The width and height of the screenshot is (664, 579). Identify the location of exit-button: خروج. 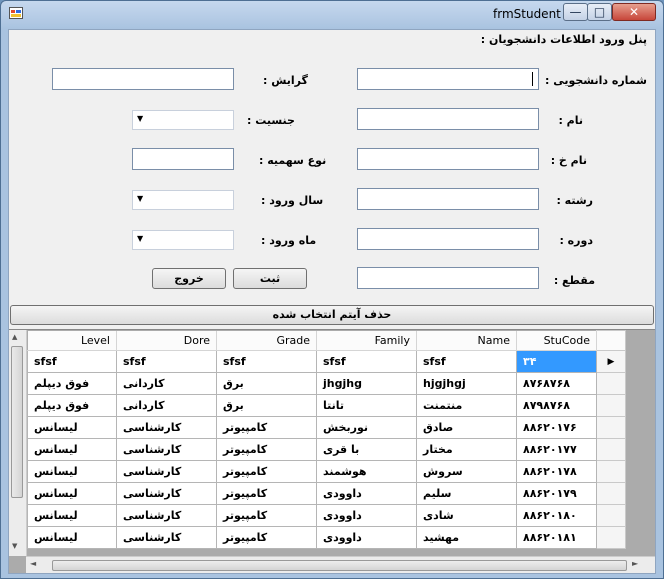
(189, 278).